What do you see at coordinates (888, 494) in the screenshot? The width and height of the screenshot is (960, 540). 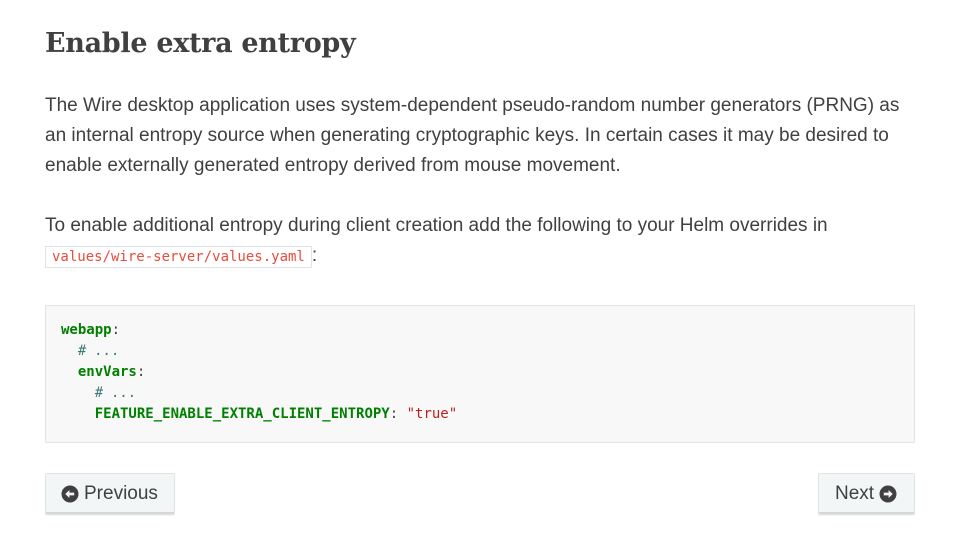 I see `arrow-circle-right-icon` at bounding box center [888, 494].